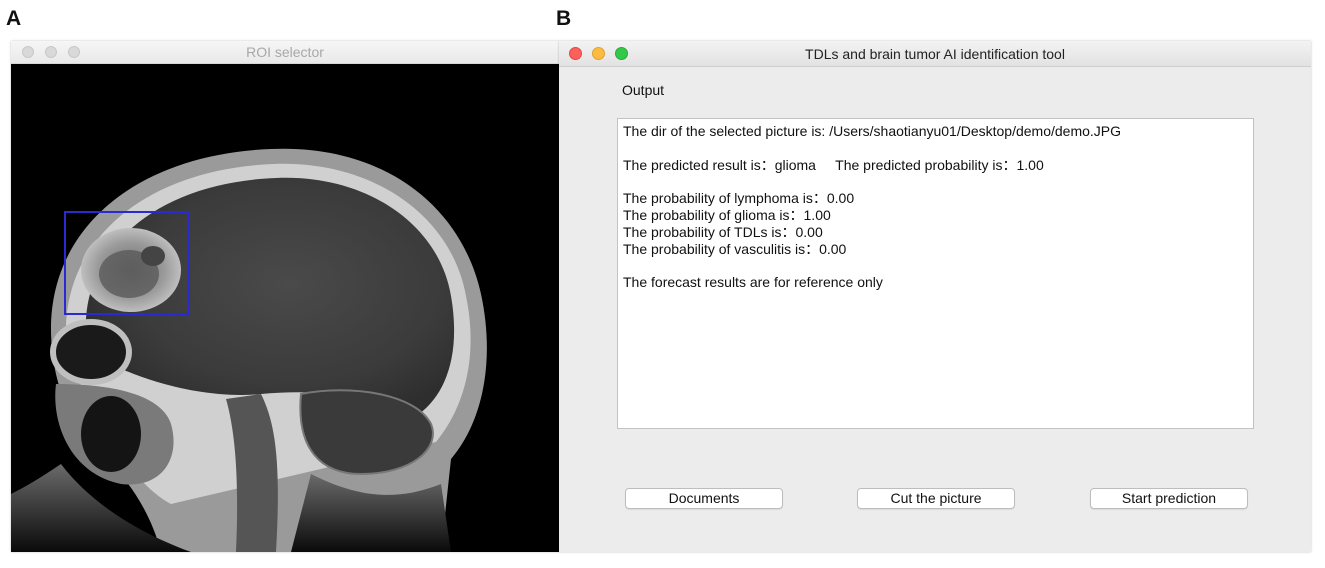 Image resolution: width=1325 pixels, height=568 pixels. Describe the element at coordinates (1169, 498) in the screenshot. I see `start-prediction-button: Start prediction` at that location.